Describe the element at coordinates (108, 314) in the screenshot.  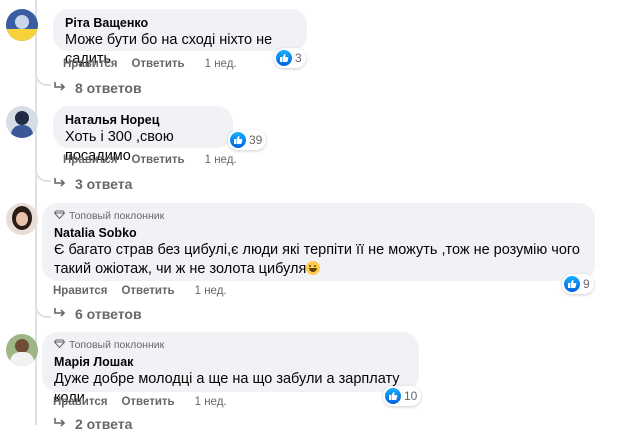
I see `replies-count: 6 ответов` at that location.